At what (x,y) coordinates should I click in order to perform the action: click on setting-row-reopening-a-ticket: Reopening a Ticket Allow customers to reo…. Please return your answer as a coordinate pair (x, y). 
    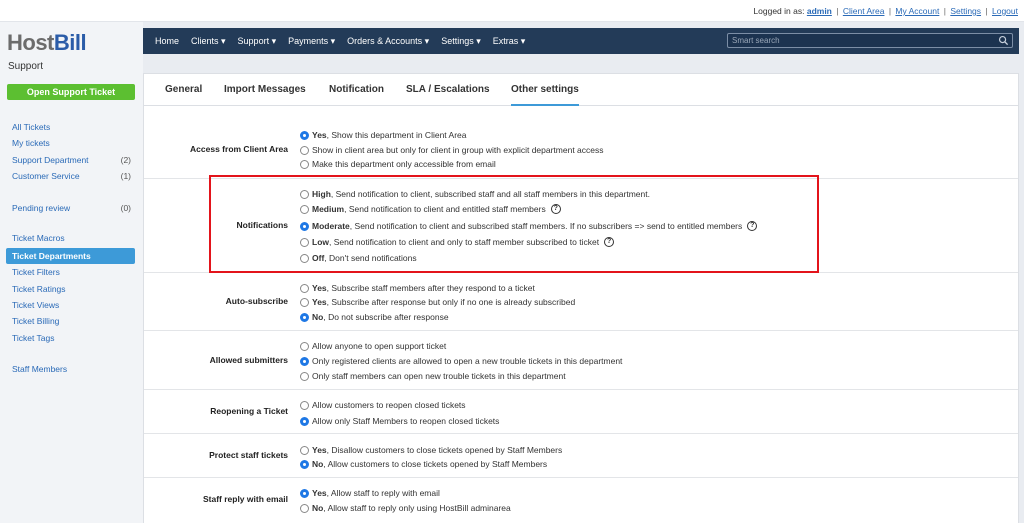
    Looking at the image, I should click on (581, 412).